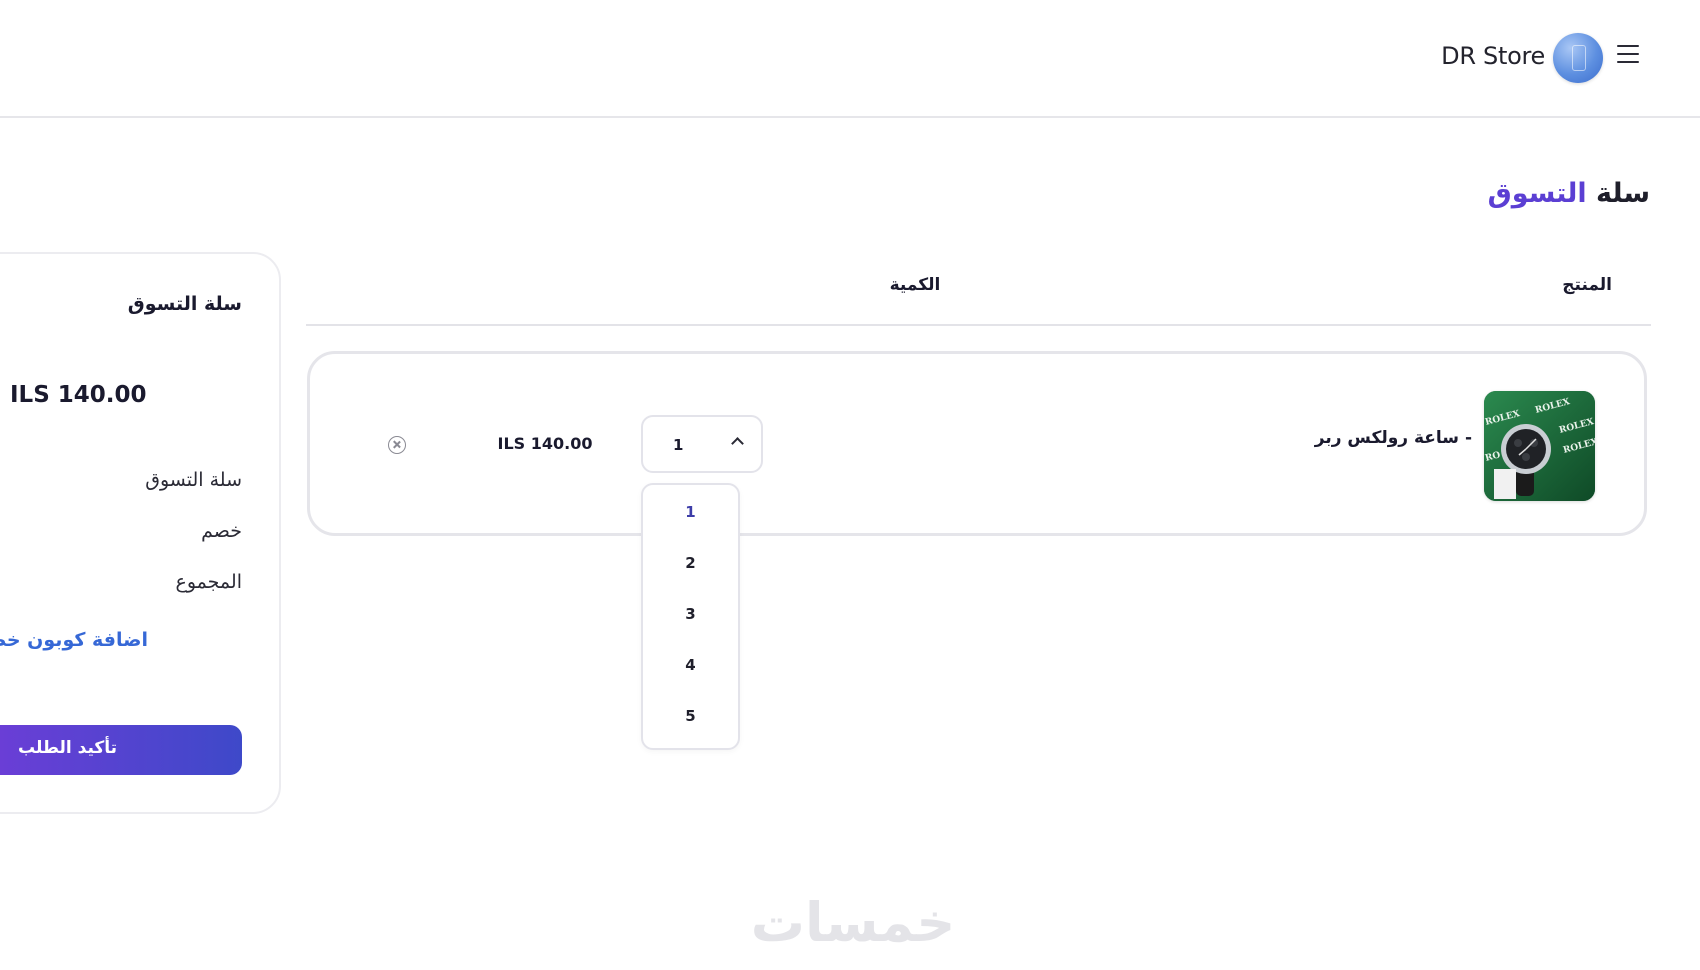 The image size is (1700, 970). What do you see at coordinates (690, 512) in the screenshot?
I see `quantity-option-1: 1` at bounding box center [690, 512].